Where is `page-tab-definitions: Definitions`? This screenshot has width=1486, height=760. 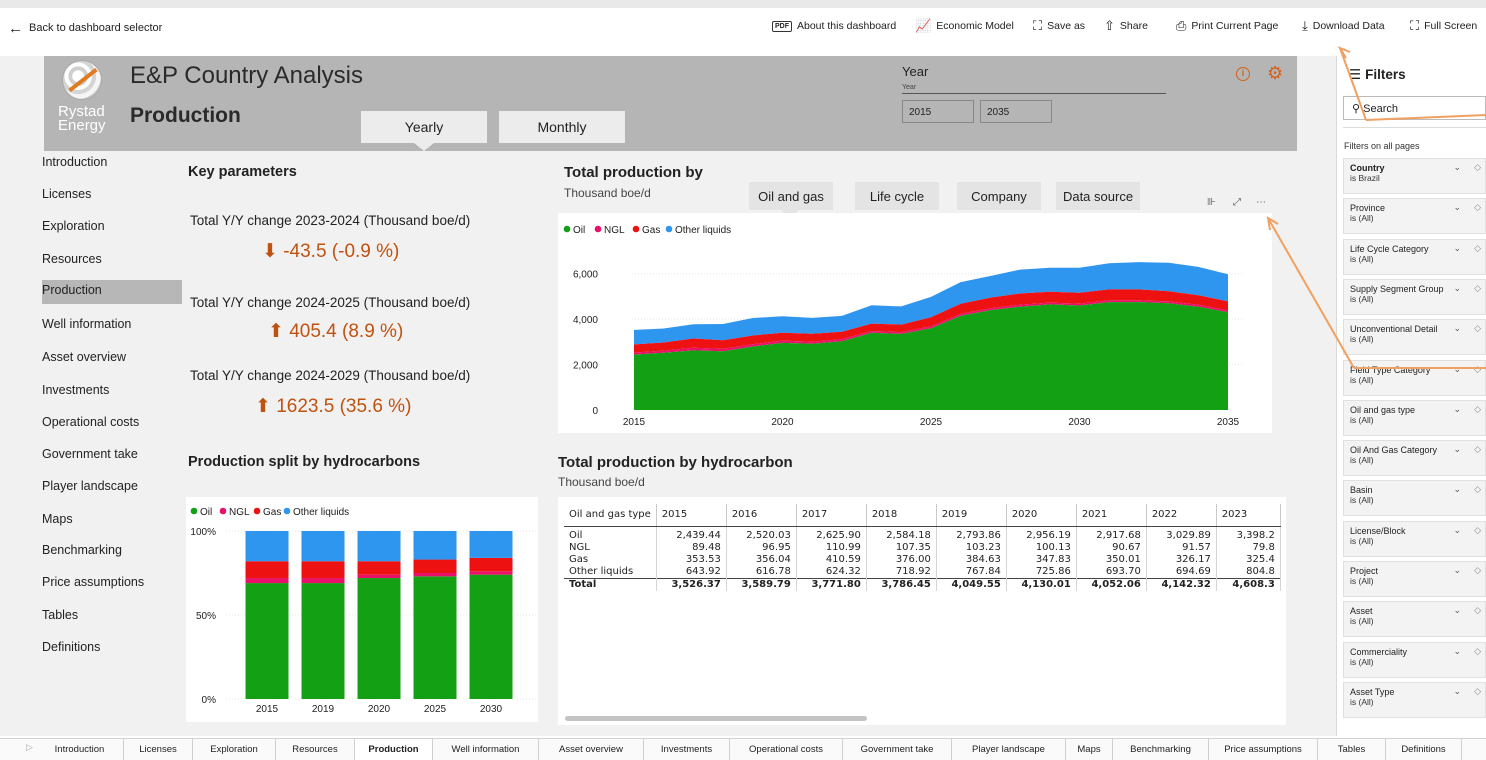 page-tab-definitions: Definitions is located at coordinates (1424, 749).